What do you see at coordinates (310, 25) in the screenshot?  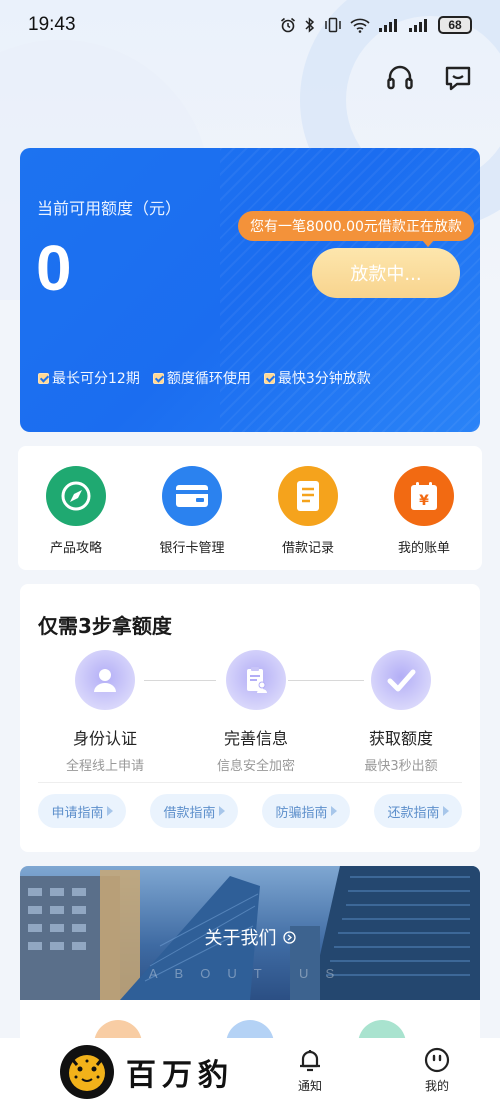 I see `bluetooth-icon` at bounding box center [310, 25].